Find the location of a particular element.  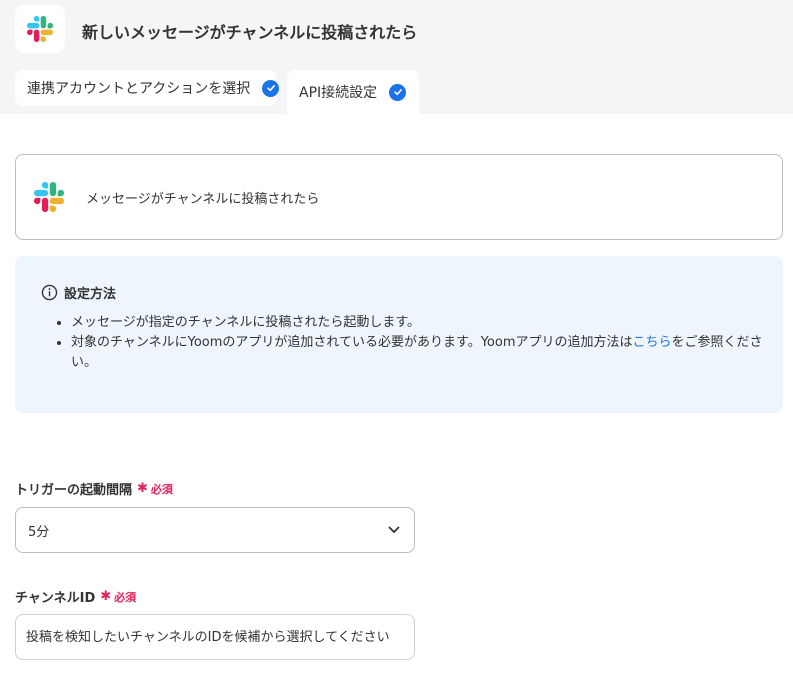

tab-account-action: 連携アカウントとアクションを選択 is located at coordinates (147, 88).